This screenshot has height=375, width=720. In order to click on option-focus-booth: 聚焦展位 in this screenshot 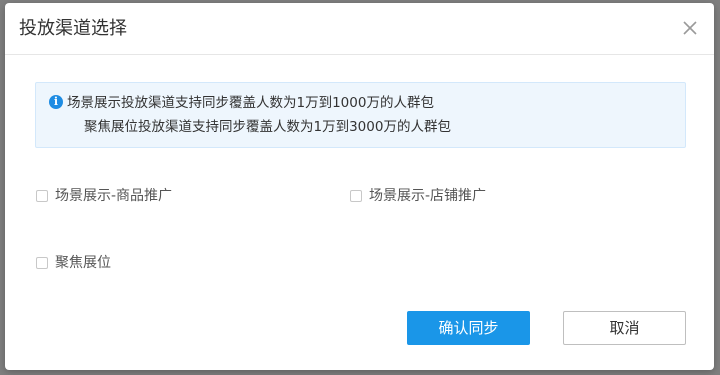, I will do `click(73, 263)`.